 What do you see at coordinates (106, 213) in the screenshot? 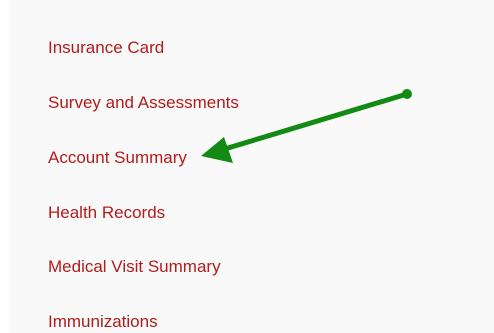
I see `menu-item-health-records: Health Records` at bounding box center [106, 213].